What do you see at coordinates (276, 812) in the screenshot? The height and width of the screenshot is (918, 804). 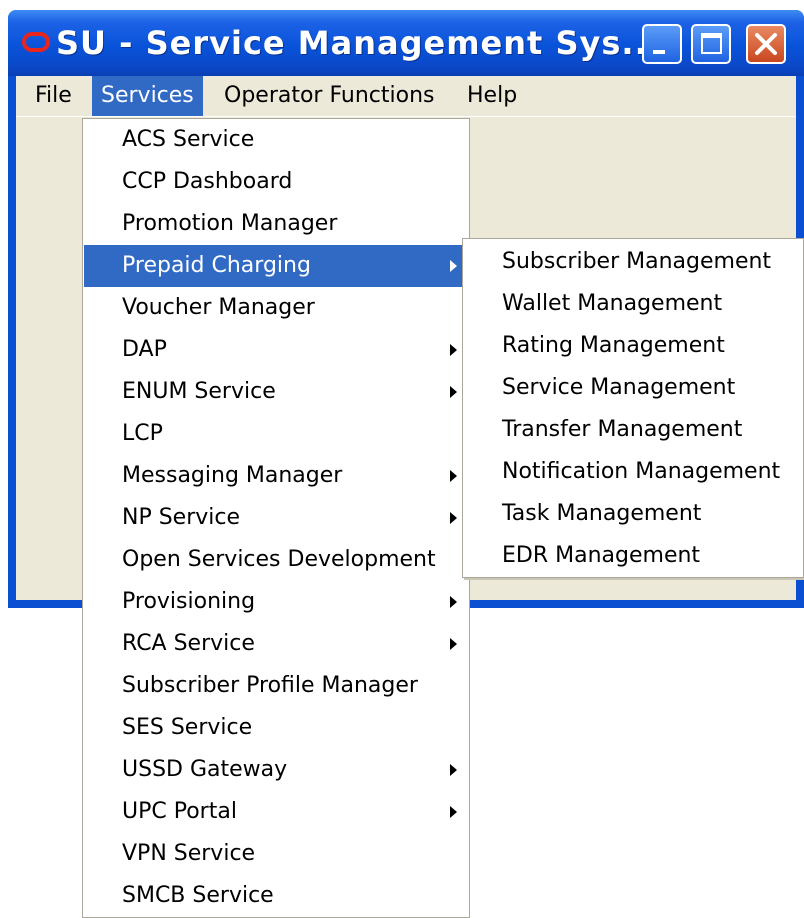 I see `menu-item-upc-portal: UPC Portal` at bounding box center [276, 812].